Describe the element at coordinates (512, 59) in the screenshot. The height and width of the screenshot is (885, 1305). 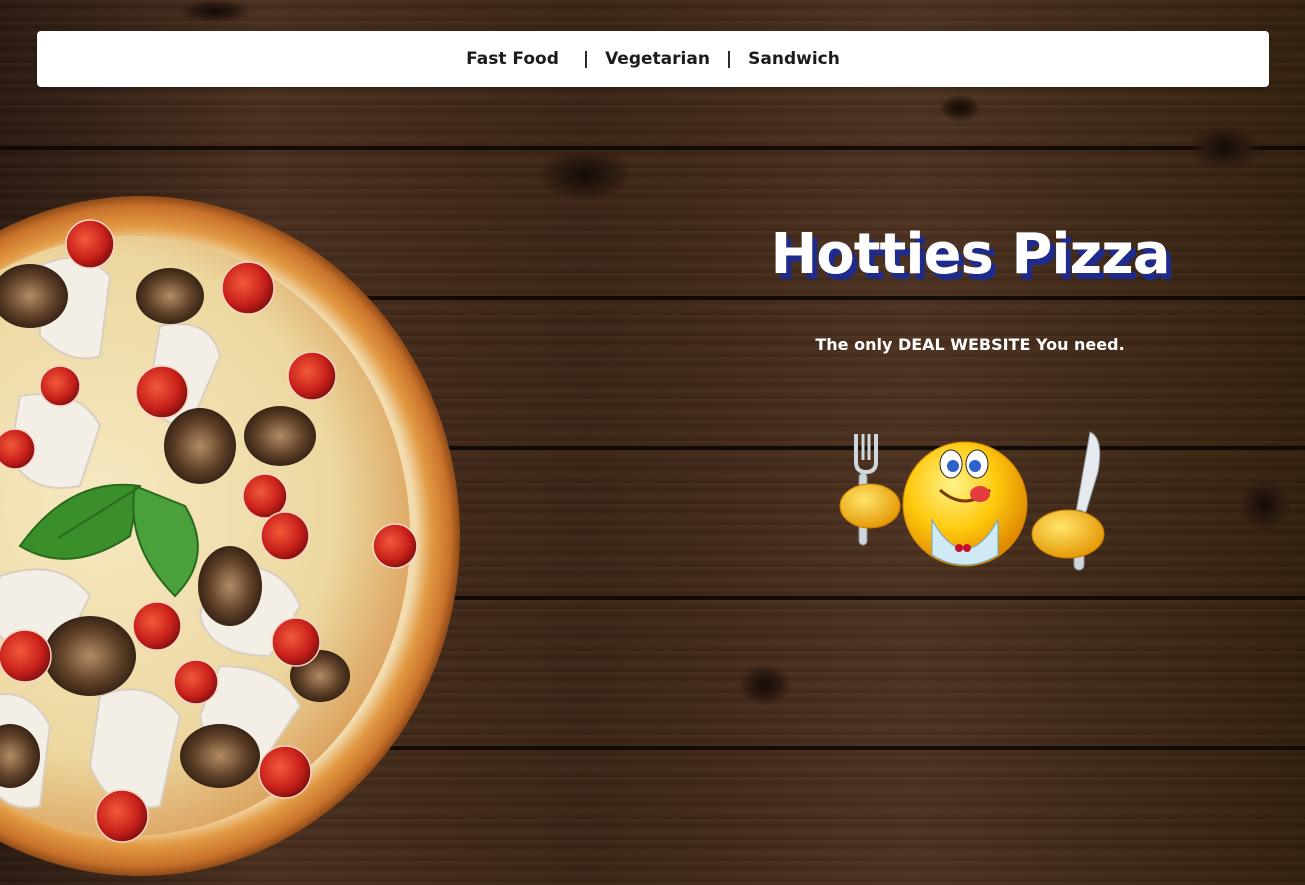
I see `nav-link-fast-food: Fast Food` at that location.